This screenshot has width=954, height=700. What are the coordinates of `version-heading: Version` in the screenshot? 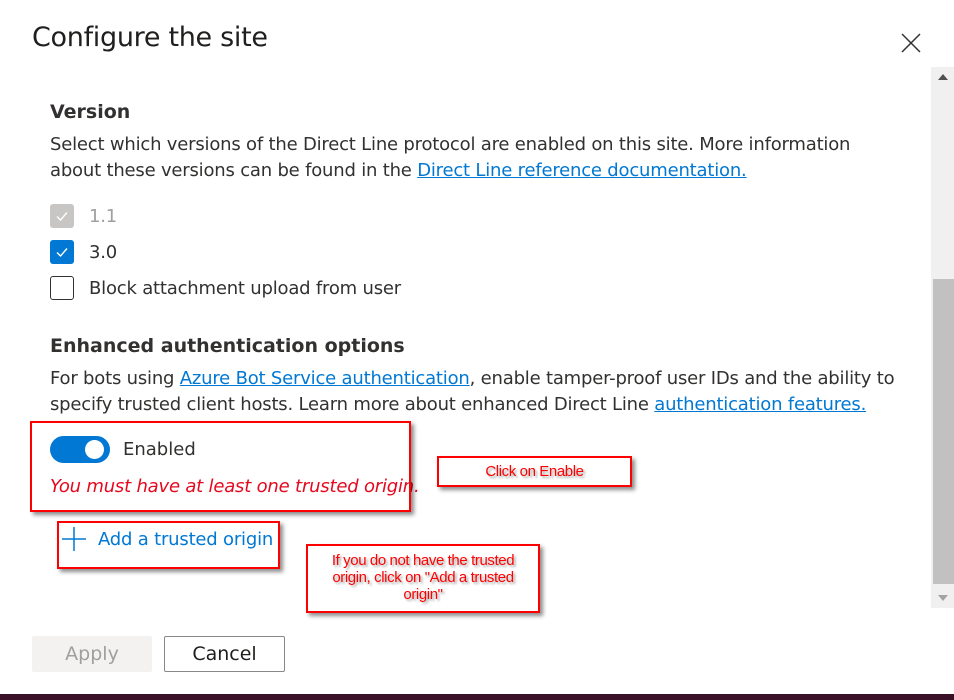 It's located at (90, 112).